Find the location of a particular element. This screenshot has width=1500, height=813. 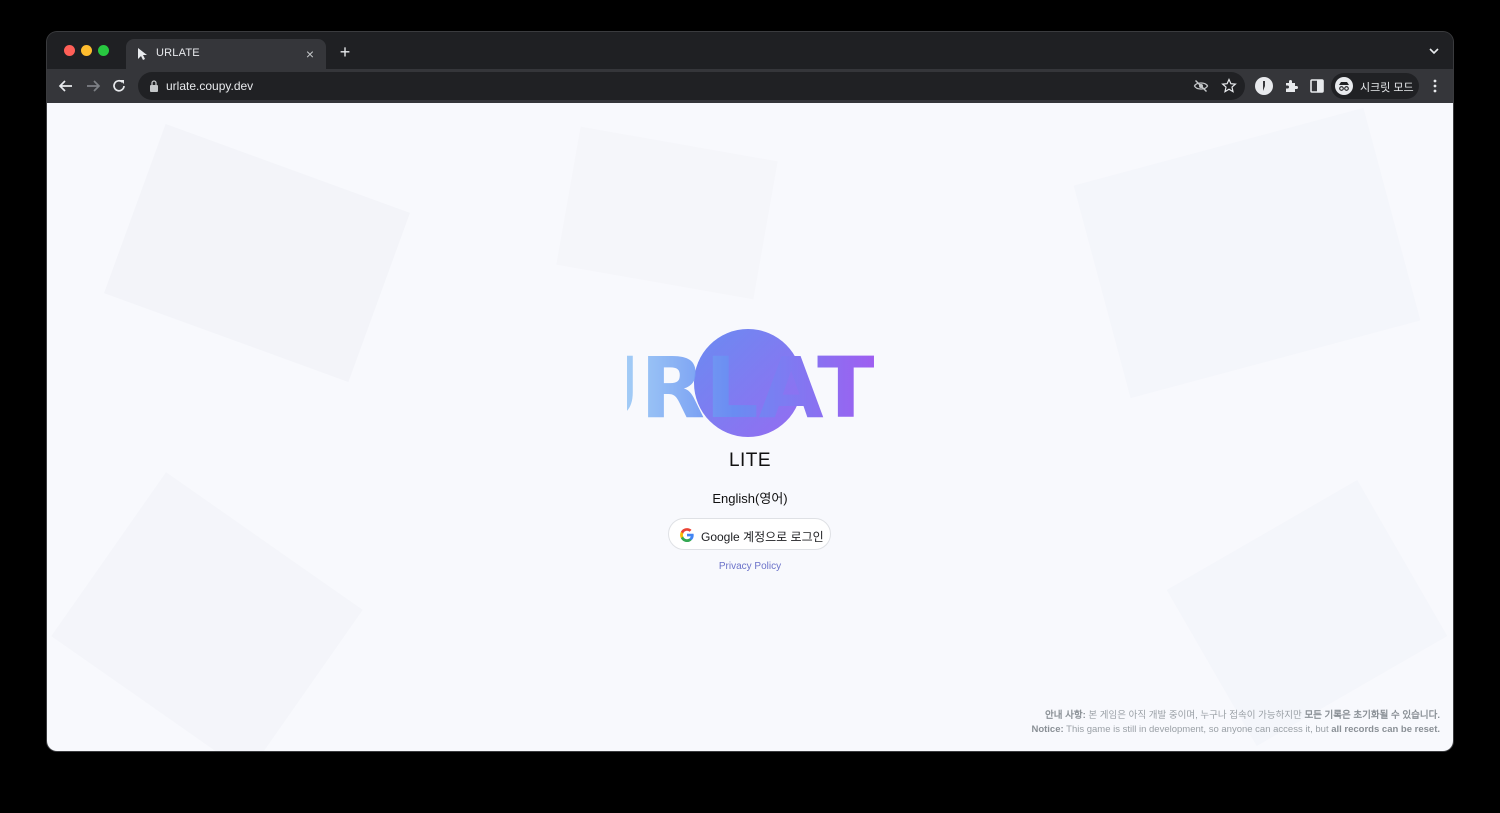

urlate-logo: URLATE is located at coordinates (752, 383).